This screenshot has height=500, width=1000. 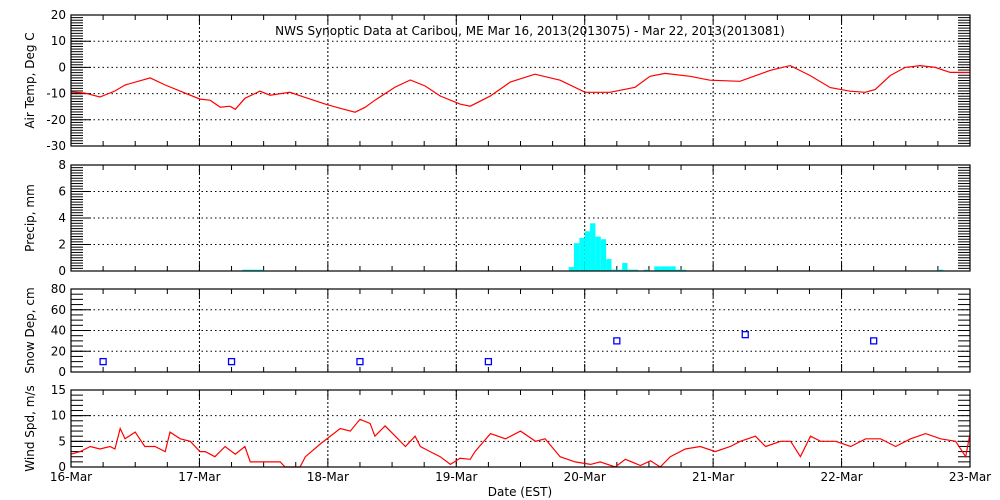 What do you see at coordinates (62, 441) in the screenshot?
I see `wind-speed-y-tick-label: 5` at bounding box center [62, 441].